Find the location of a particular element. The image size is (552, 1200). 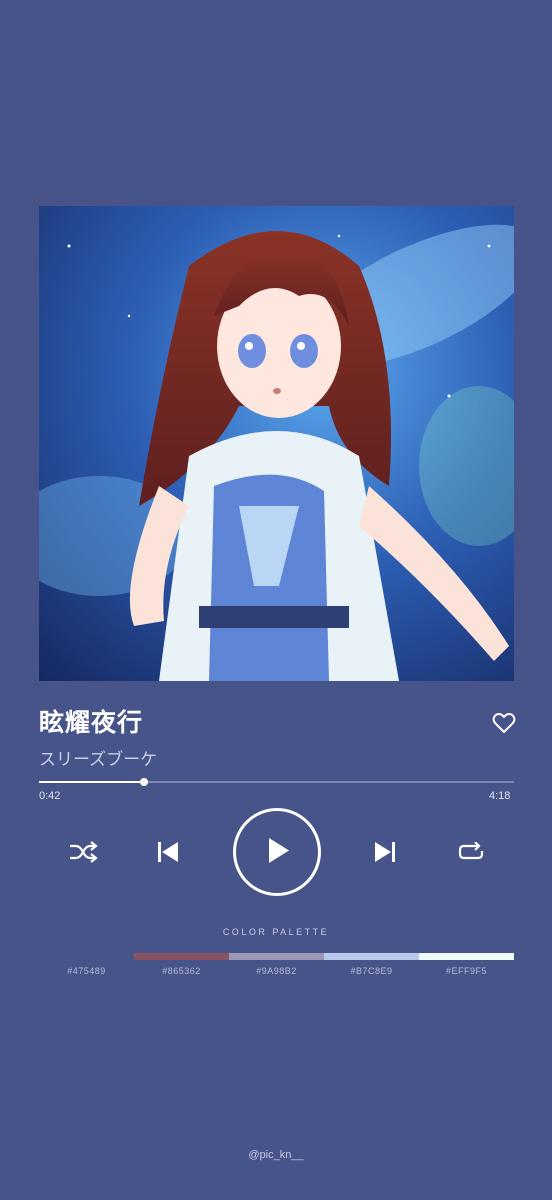

progress-handle is located at coordinates (143, 782).